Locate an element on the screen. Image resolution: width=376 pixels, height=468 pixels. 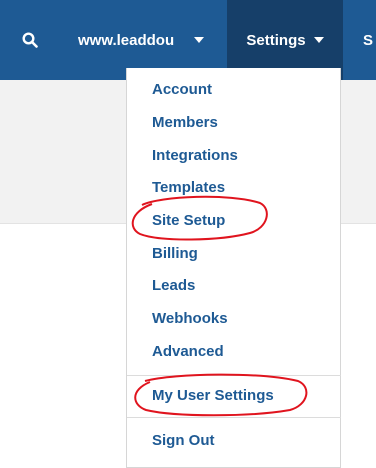
menu-item-leads: Leads is located at coordinates (173, 285).